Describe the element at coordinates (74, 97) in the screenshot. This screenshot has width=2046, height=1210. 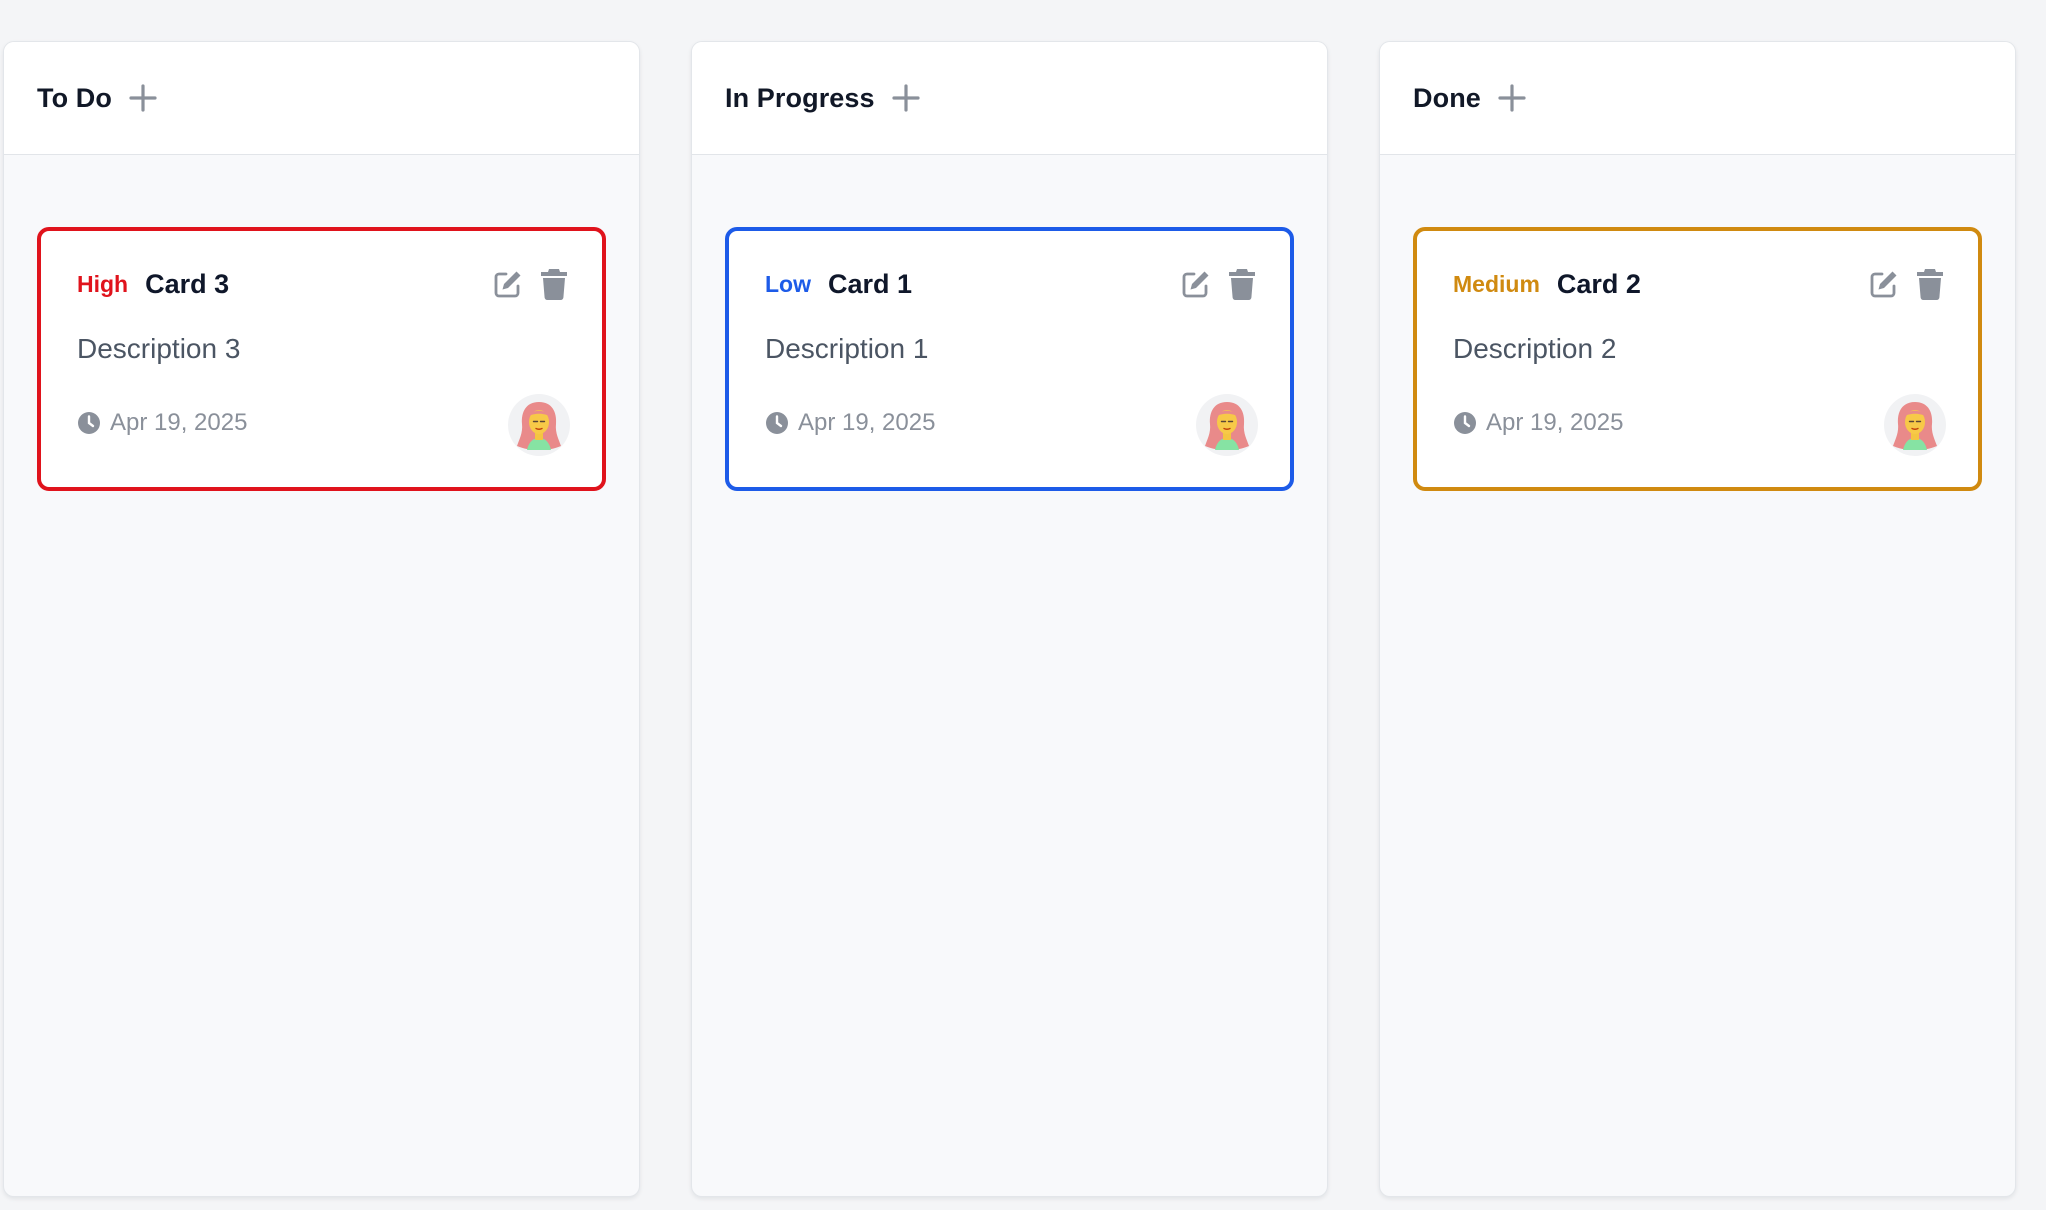
I see `column-title: To Do` at that location.